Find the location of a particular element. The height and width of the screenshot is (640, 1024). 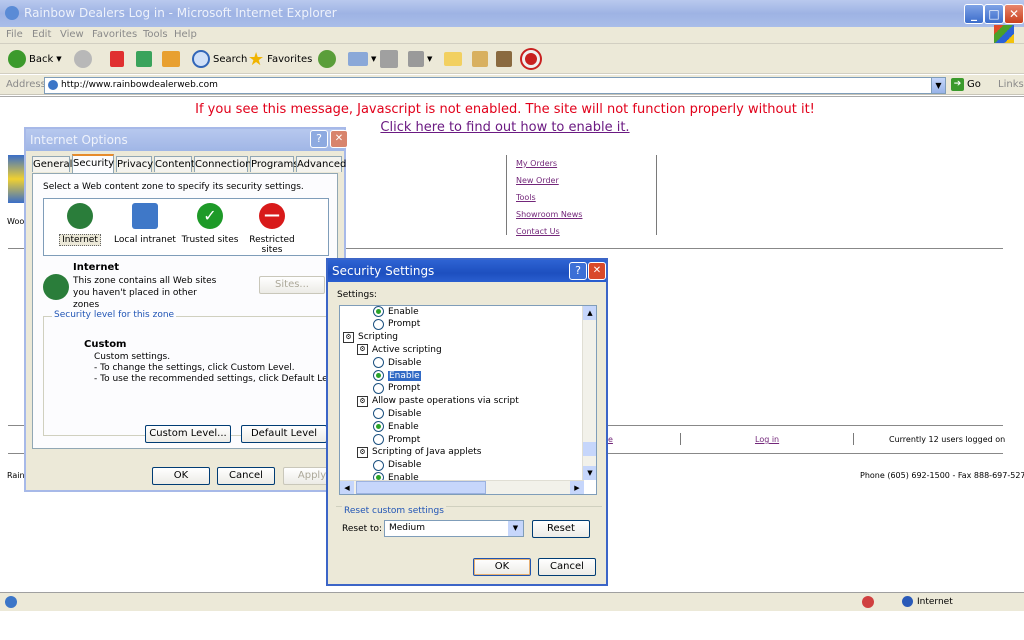

back-button: Back ▼ is located at coordinates (35, 59).